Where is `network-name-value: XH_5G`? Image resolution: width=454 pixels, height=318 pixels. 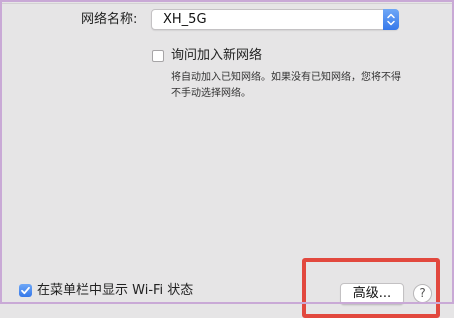 network-name-value: XH_5G is located at coordinates (185, 19).